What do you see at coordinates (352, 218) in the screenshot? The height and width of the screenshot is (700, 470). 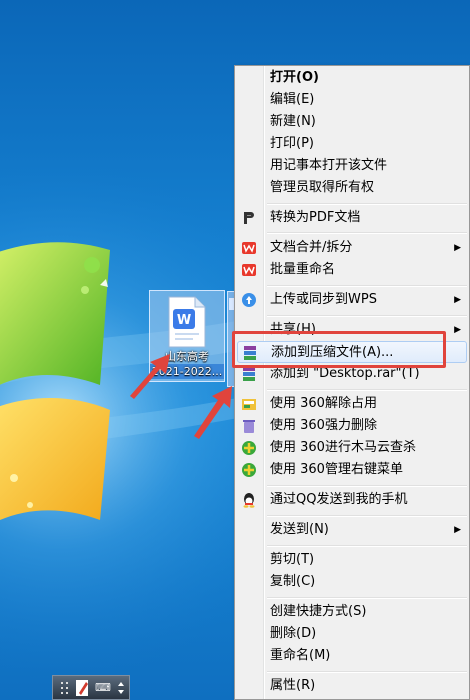 I see `menu-item-convert-pdf: 转换为PDF文档` at bounding box center [352, 218].